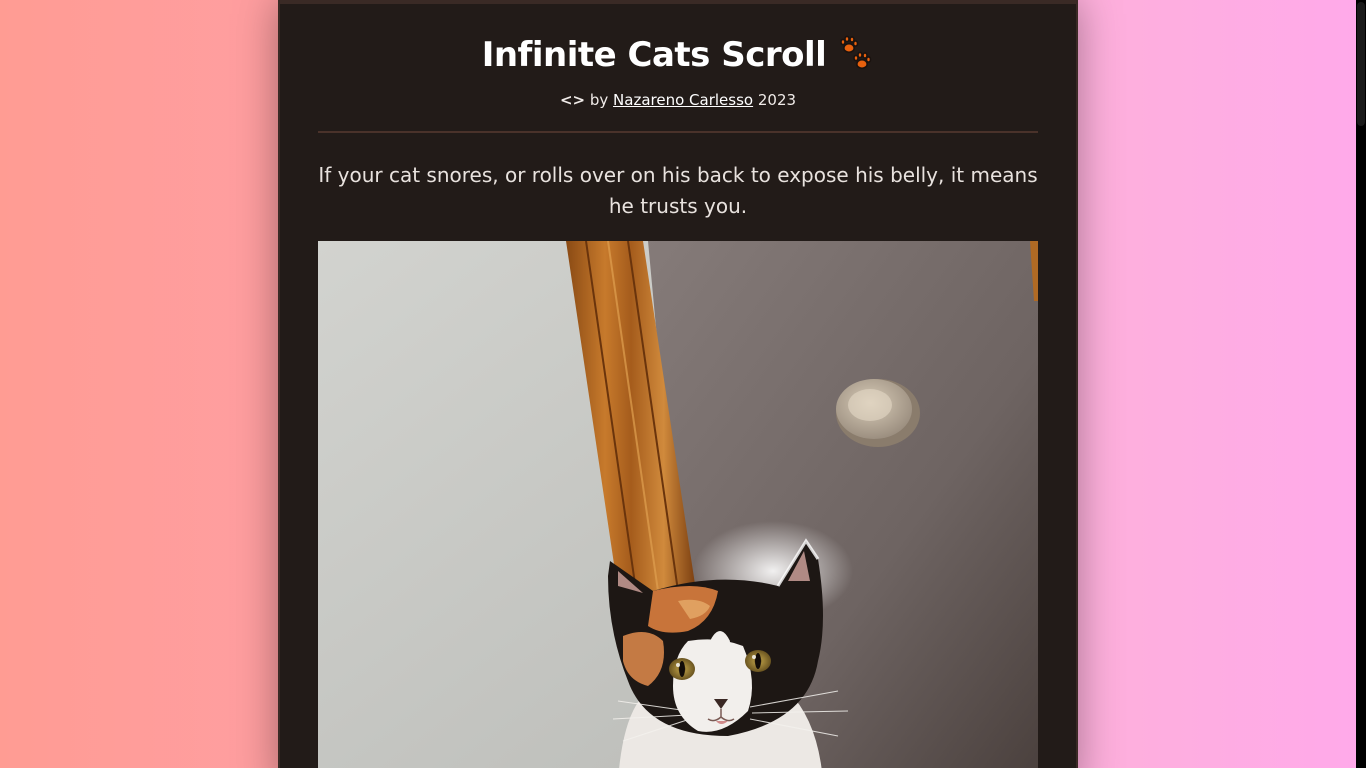 The height and width of the screenshot is (768, 1366). Describe the element at coordinates (1361, 384) in the screenshot. I see `page-scrollbar` at that location.